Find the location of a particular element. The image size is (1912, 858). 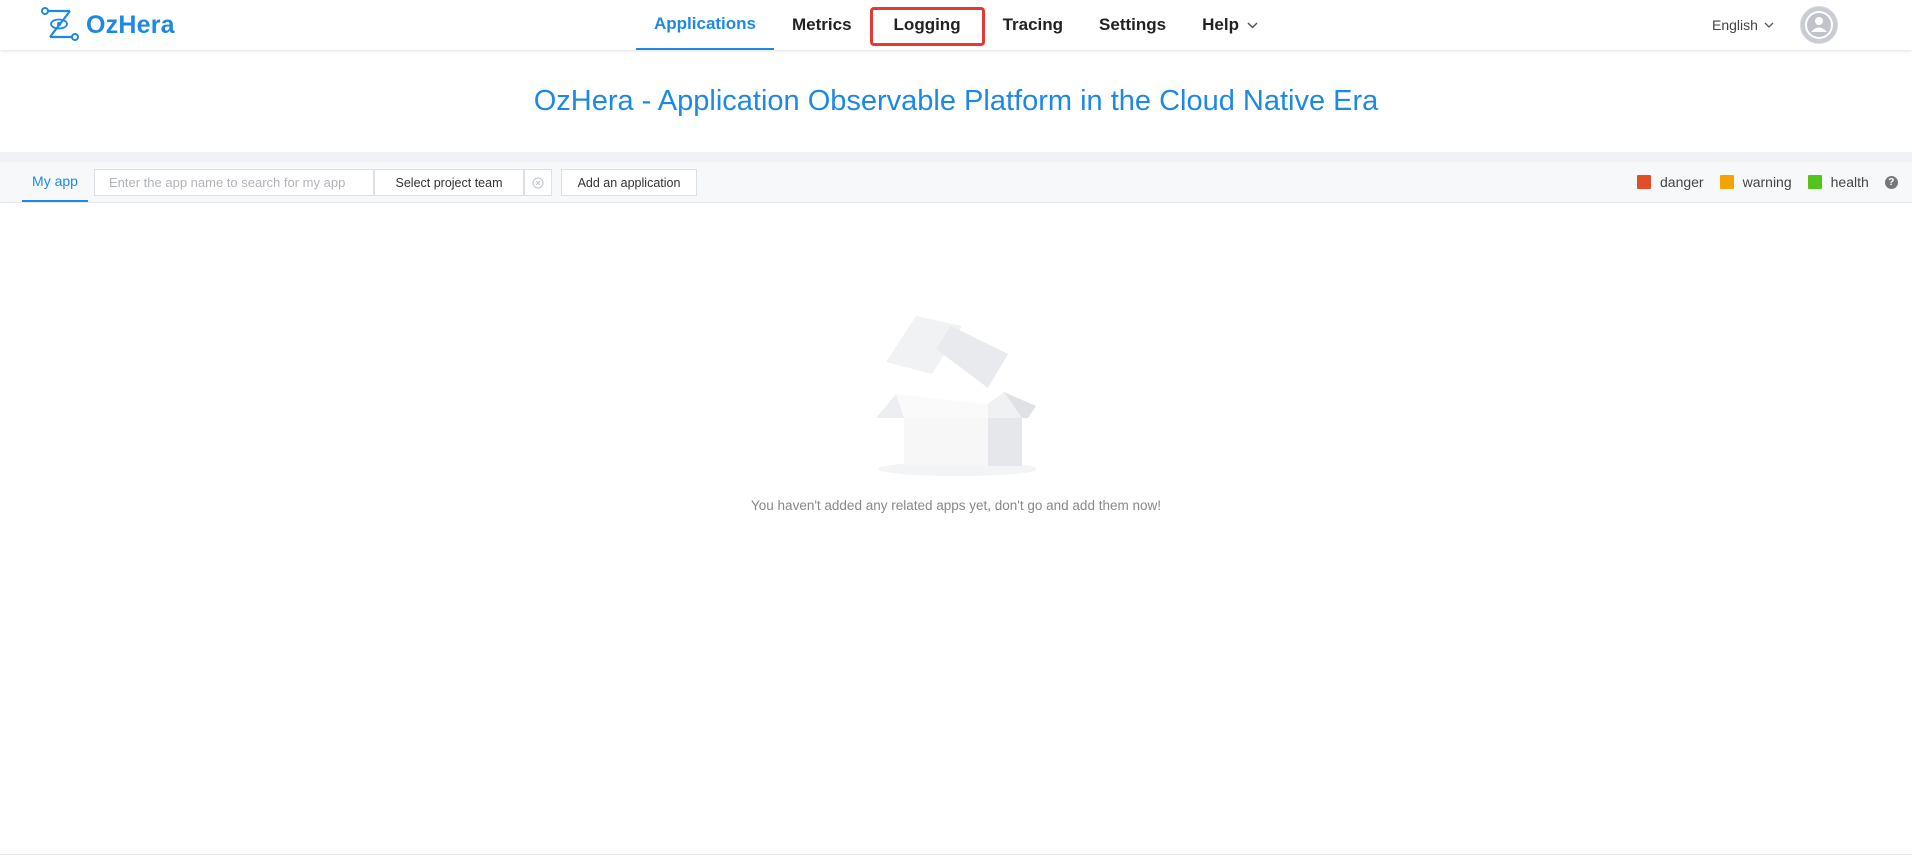

brand-name: OzHera is located at coordinates (130, 24).